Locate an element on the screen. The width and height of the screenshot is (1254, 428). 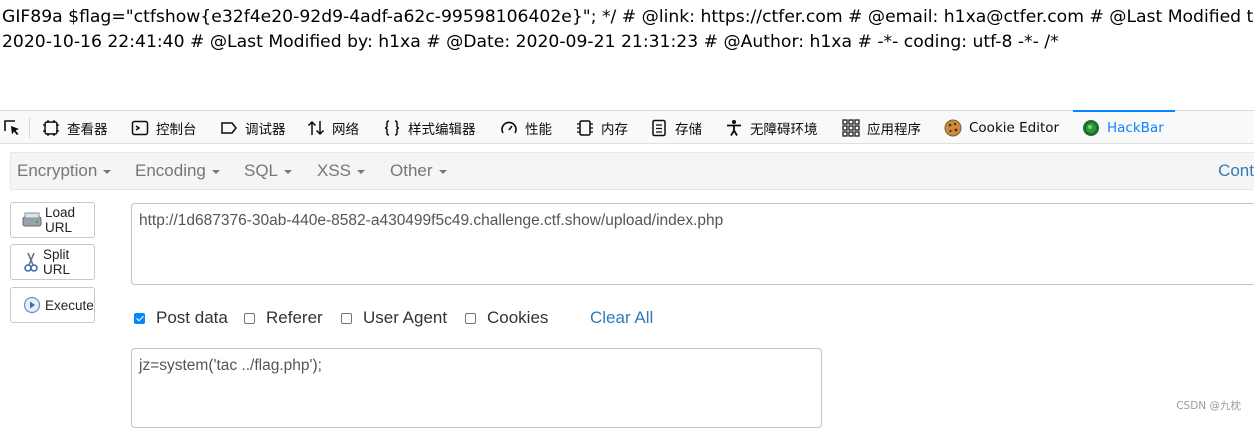
split-url-label: Split URL is located at coordinates (57, 262).